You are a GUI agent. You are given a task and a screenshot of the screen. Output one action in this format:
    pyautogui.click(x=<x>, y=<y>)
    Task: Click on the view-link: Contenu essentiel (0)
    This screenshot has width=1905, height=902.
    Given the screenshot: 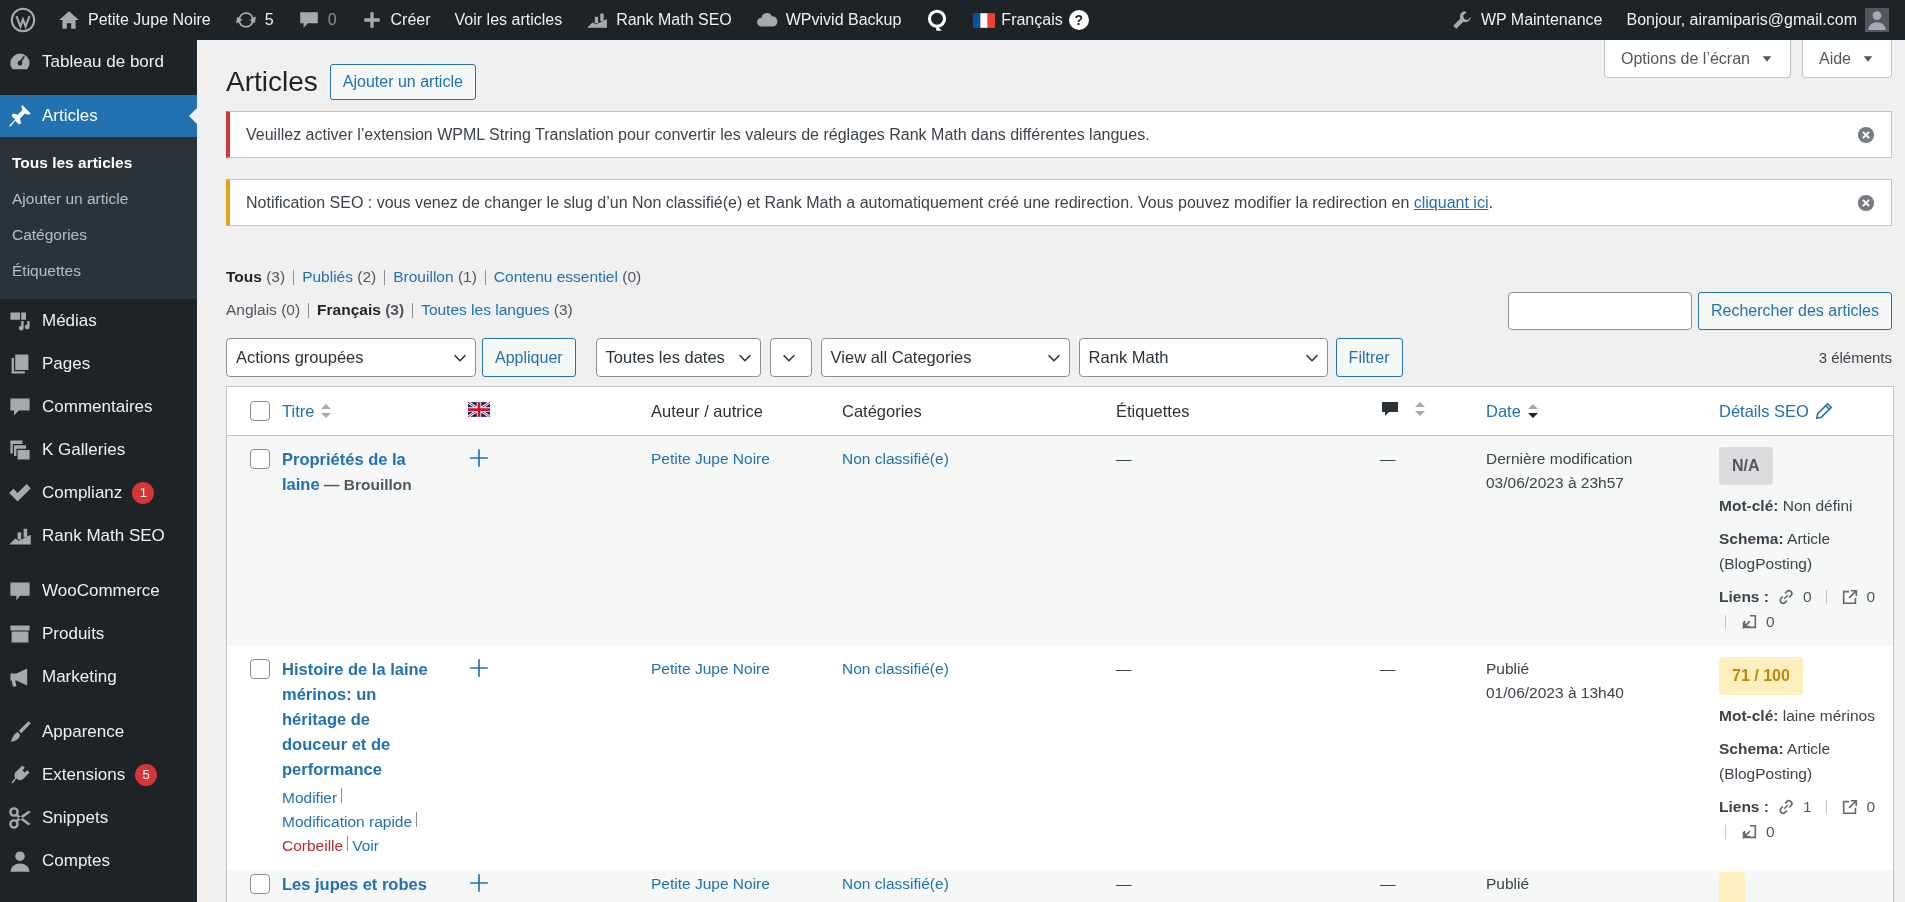 What is the action you would take?
    pyautogui.click(x=567, y=277)
    